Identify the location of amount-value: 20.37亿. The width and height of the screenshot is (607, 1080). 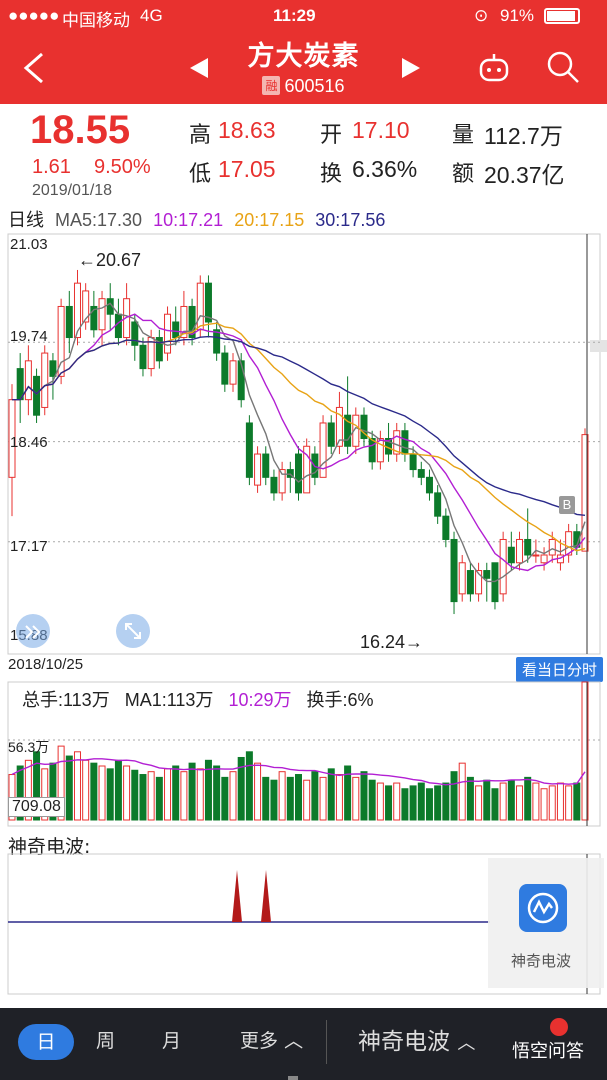
(524, 175).